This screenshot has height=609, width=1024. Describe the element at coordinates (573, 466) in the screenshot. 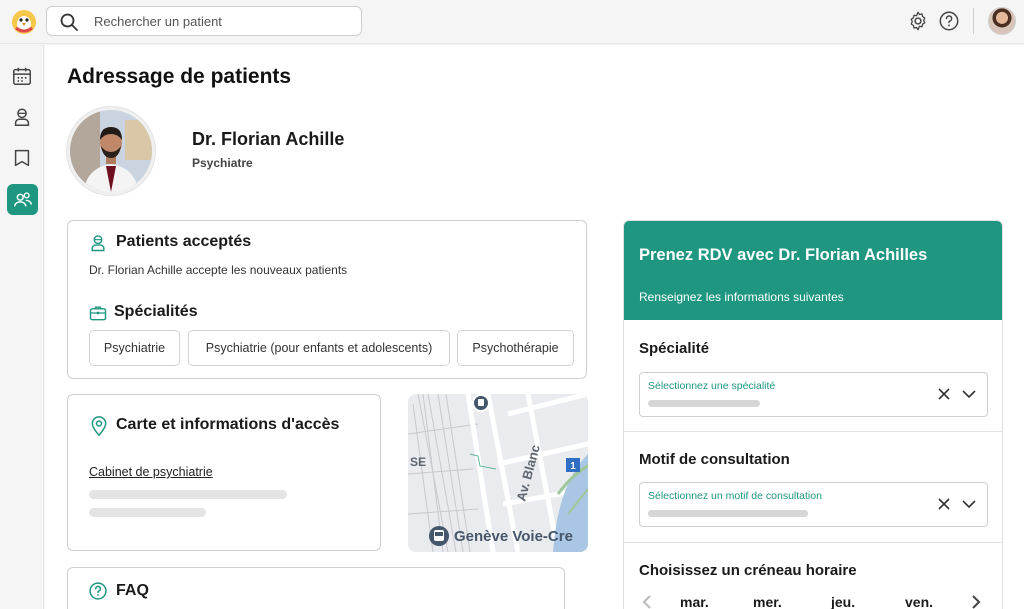

I see `route-badge: 1` at that location.